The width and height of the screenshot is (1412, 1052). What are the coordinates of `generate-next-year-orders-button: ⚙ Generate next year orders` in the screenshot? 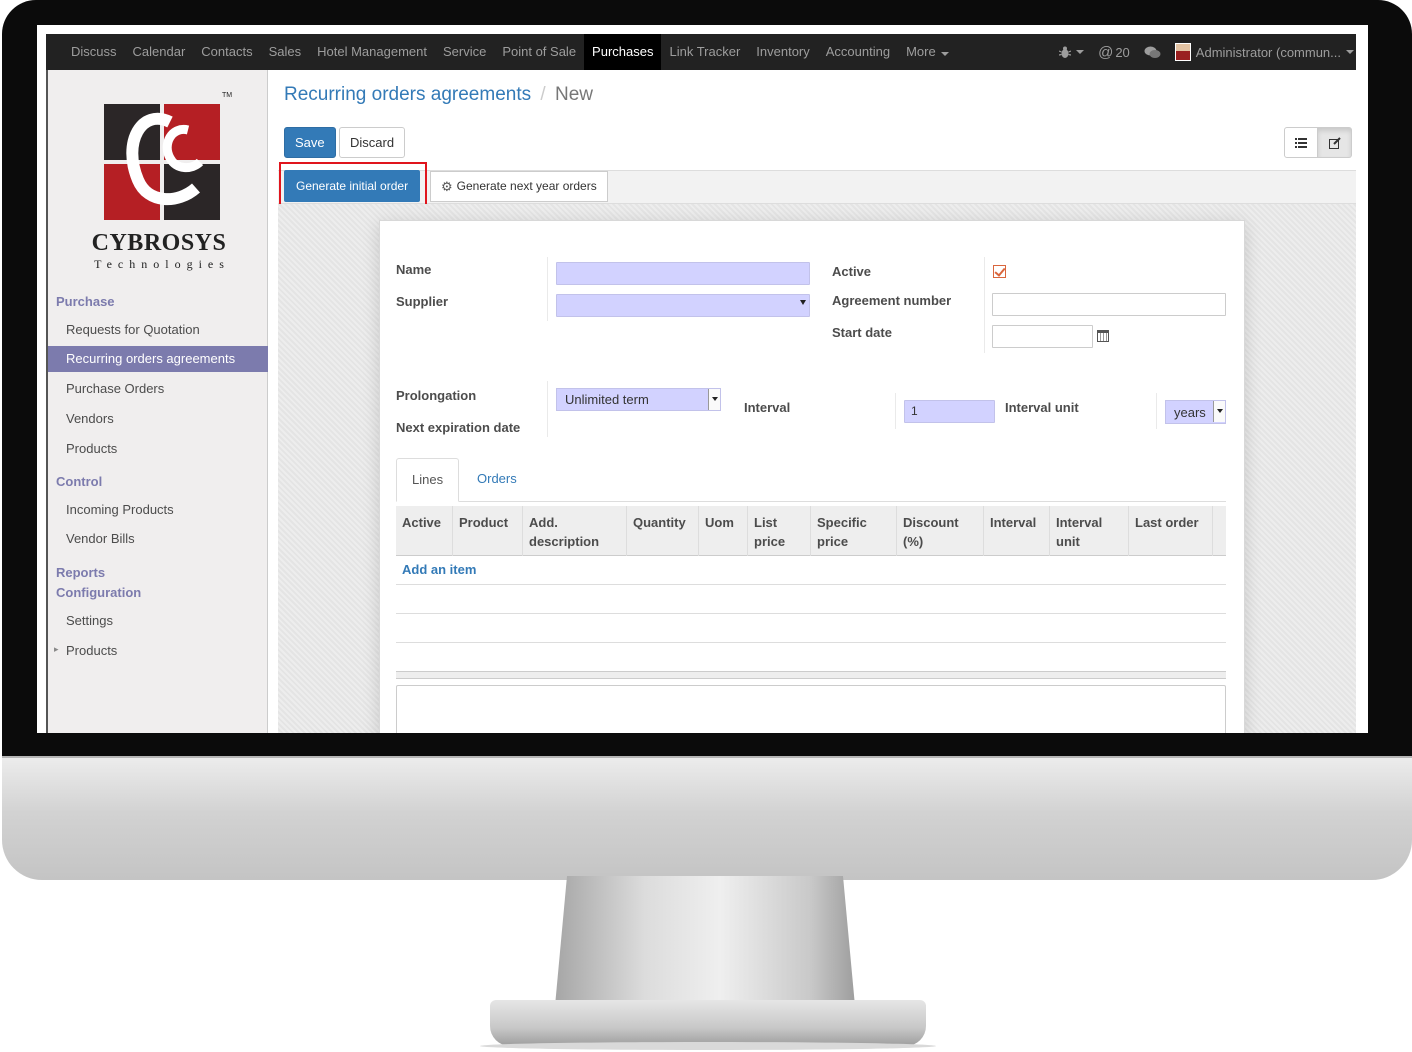 It's located at (519, 186).